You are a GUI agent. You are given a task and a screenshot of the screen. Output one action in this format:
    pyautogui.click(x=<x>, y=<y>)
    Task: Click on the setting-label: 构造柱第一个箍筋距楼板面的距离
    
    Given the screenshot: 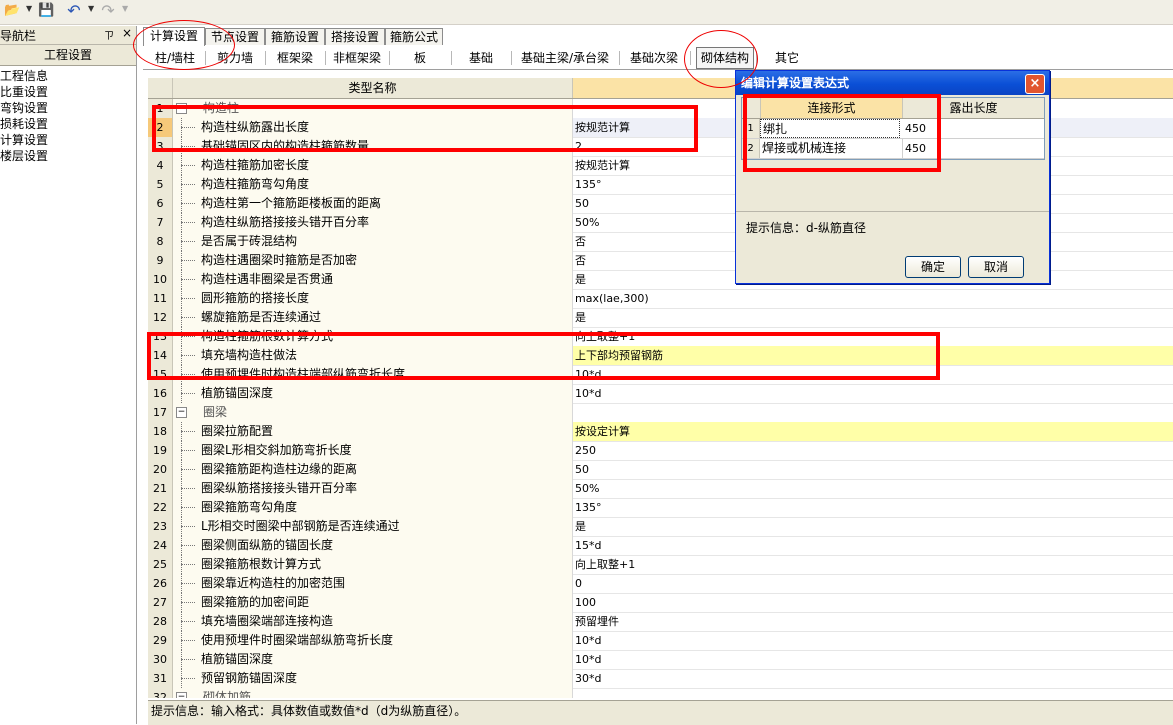 What is the action you would take?
    pyautogui.click(x=291, y=203)
    